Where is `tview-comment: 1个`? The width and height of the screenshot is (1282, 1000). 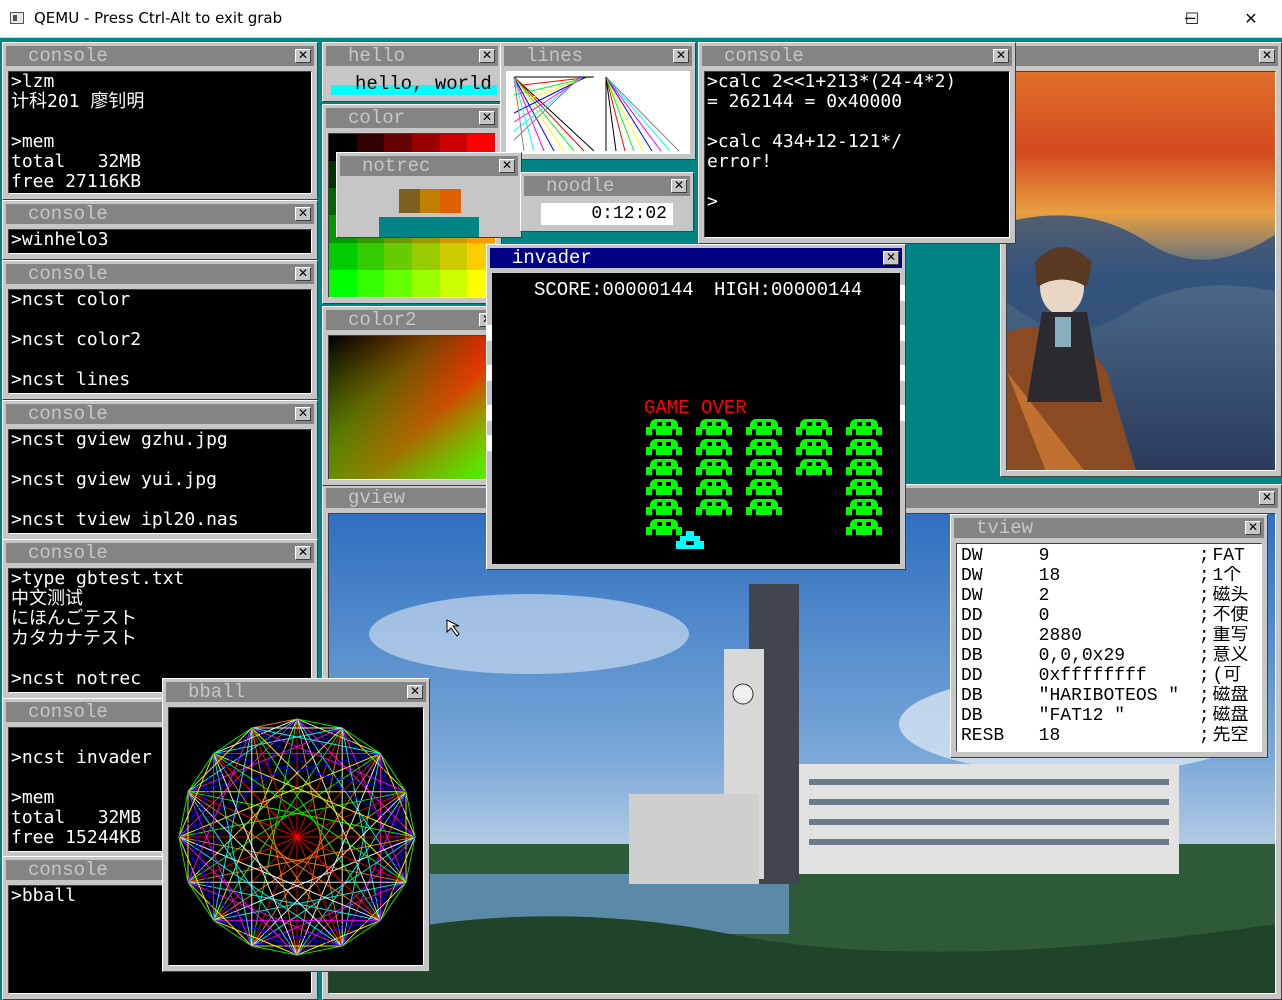 tview-comment: 1个 is located at coordinates (1227, 576).